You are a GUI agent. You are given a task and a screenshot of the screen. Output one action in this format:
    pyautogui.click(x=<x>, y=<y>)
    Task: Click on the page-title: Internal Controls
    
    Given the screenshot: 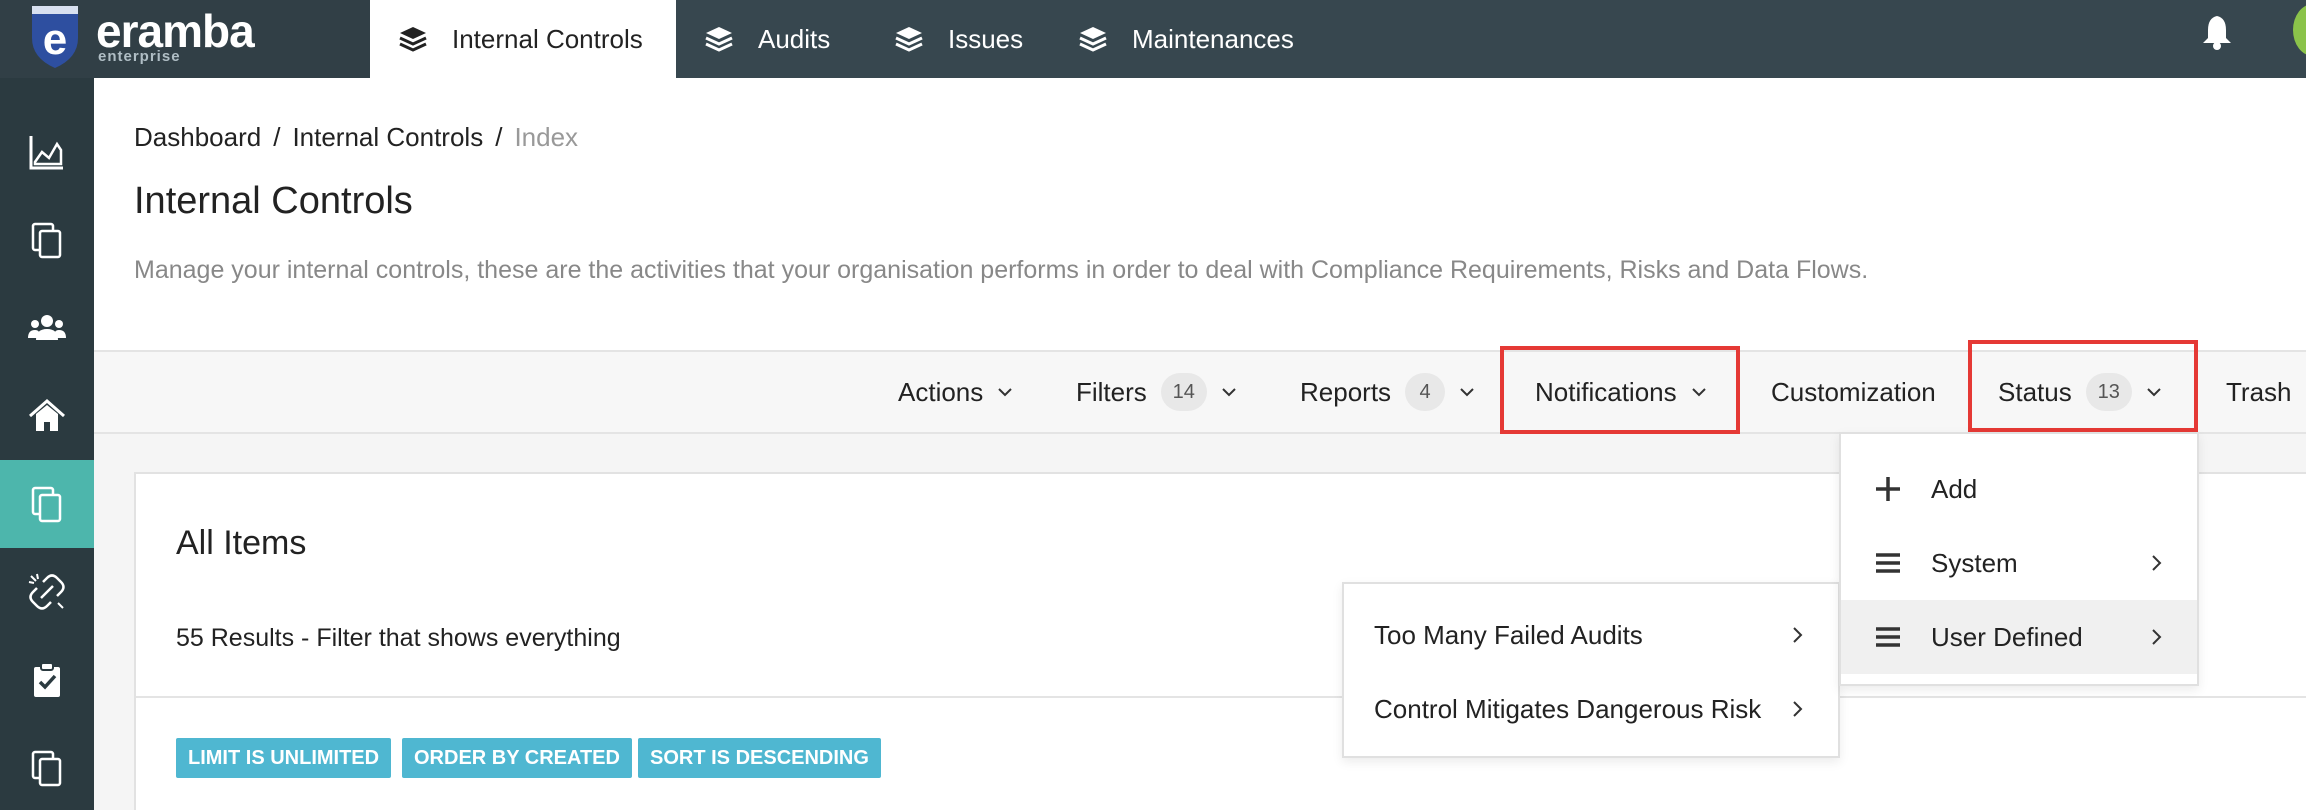 What is the action you would take?
    pyautogui.click(x=273, y=201)
    